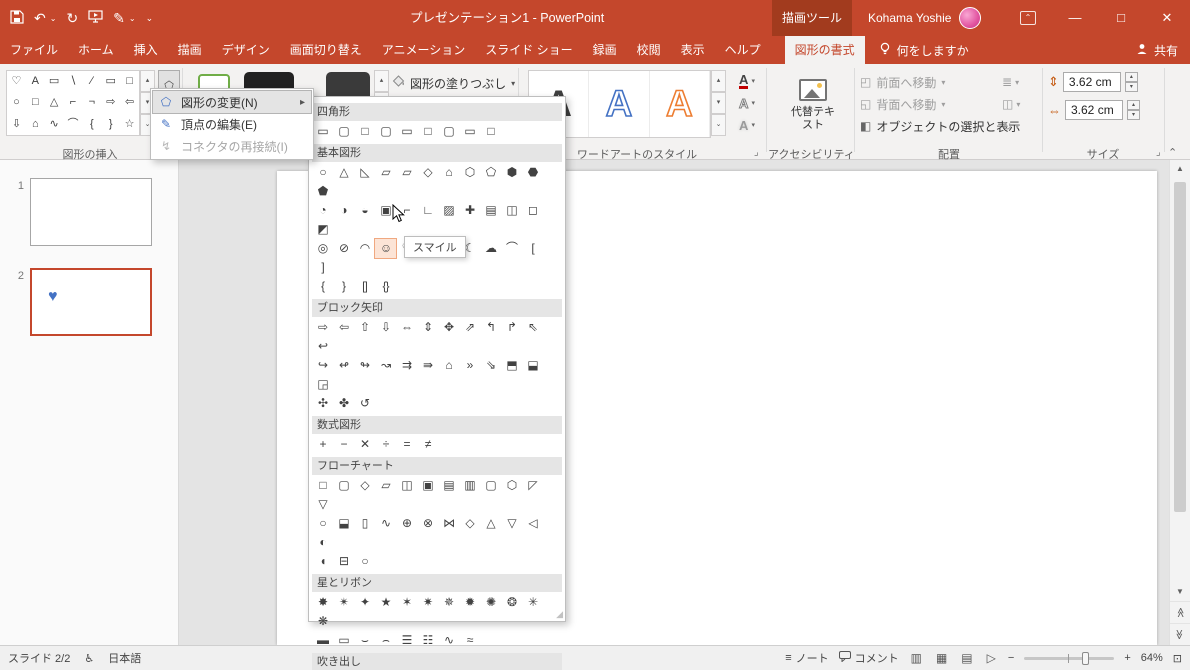 The height and width of the screenshot is (670, 1190). Describe the element at coordinates (381, 81) in the screenshot. I see `scroll-up-icon: ▴` at that location.